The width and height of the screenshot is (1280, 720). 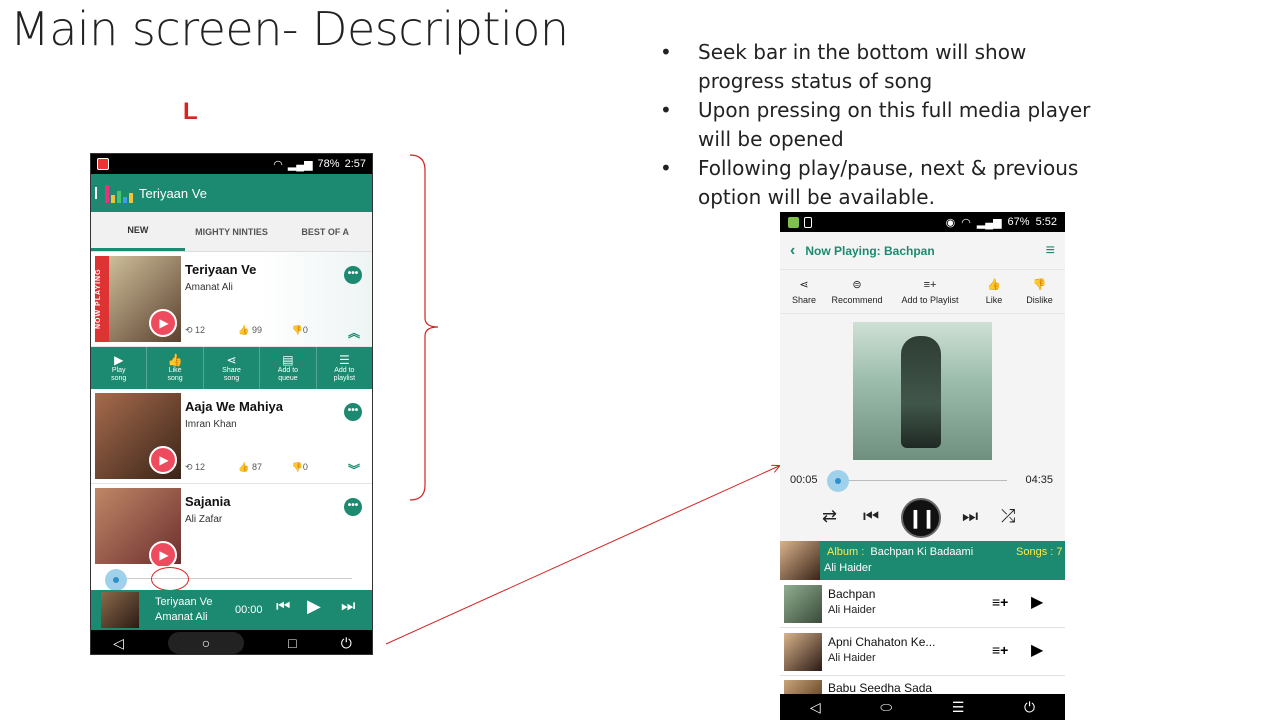 I want to click on mini-player-thumbnail, so click(x=120, y=610).